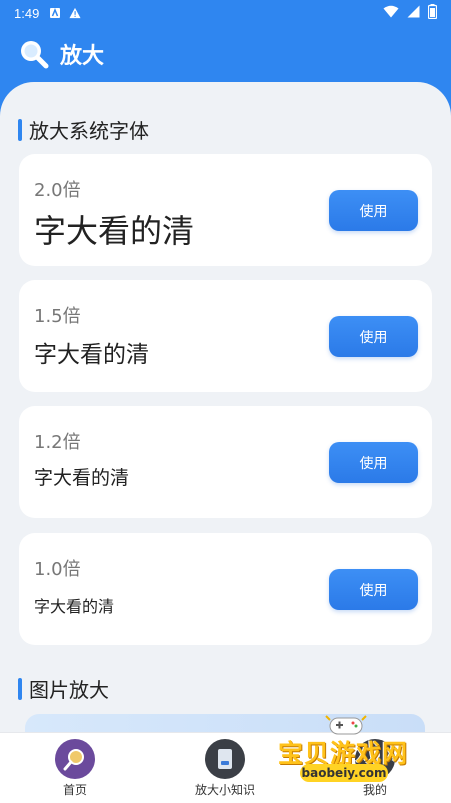 The image size is (451, 803). I want to click on section-title-image-zoom: 图片放大, so click(63, 688).